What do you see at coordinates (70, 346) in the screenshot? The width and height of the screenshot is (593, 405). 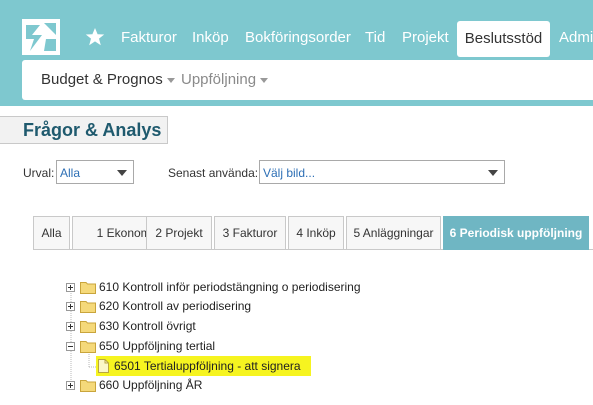 I see `collapse-icon` at bounding box center [70, 346].